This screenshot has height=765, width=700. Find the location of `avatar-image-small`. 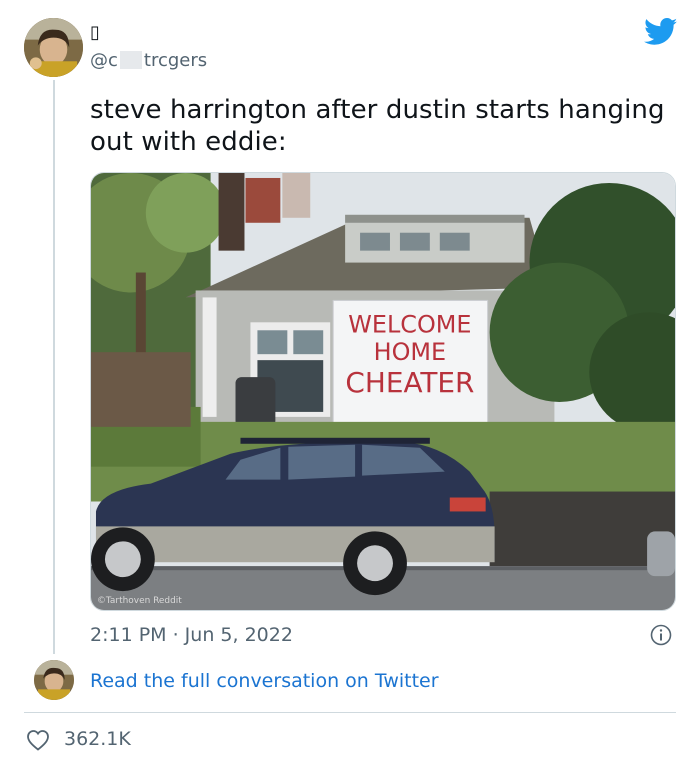

avatar-image-small is located at coordinates (54, 680).